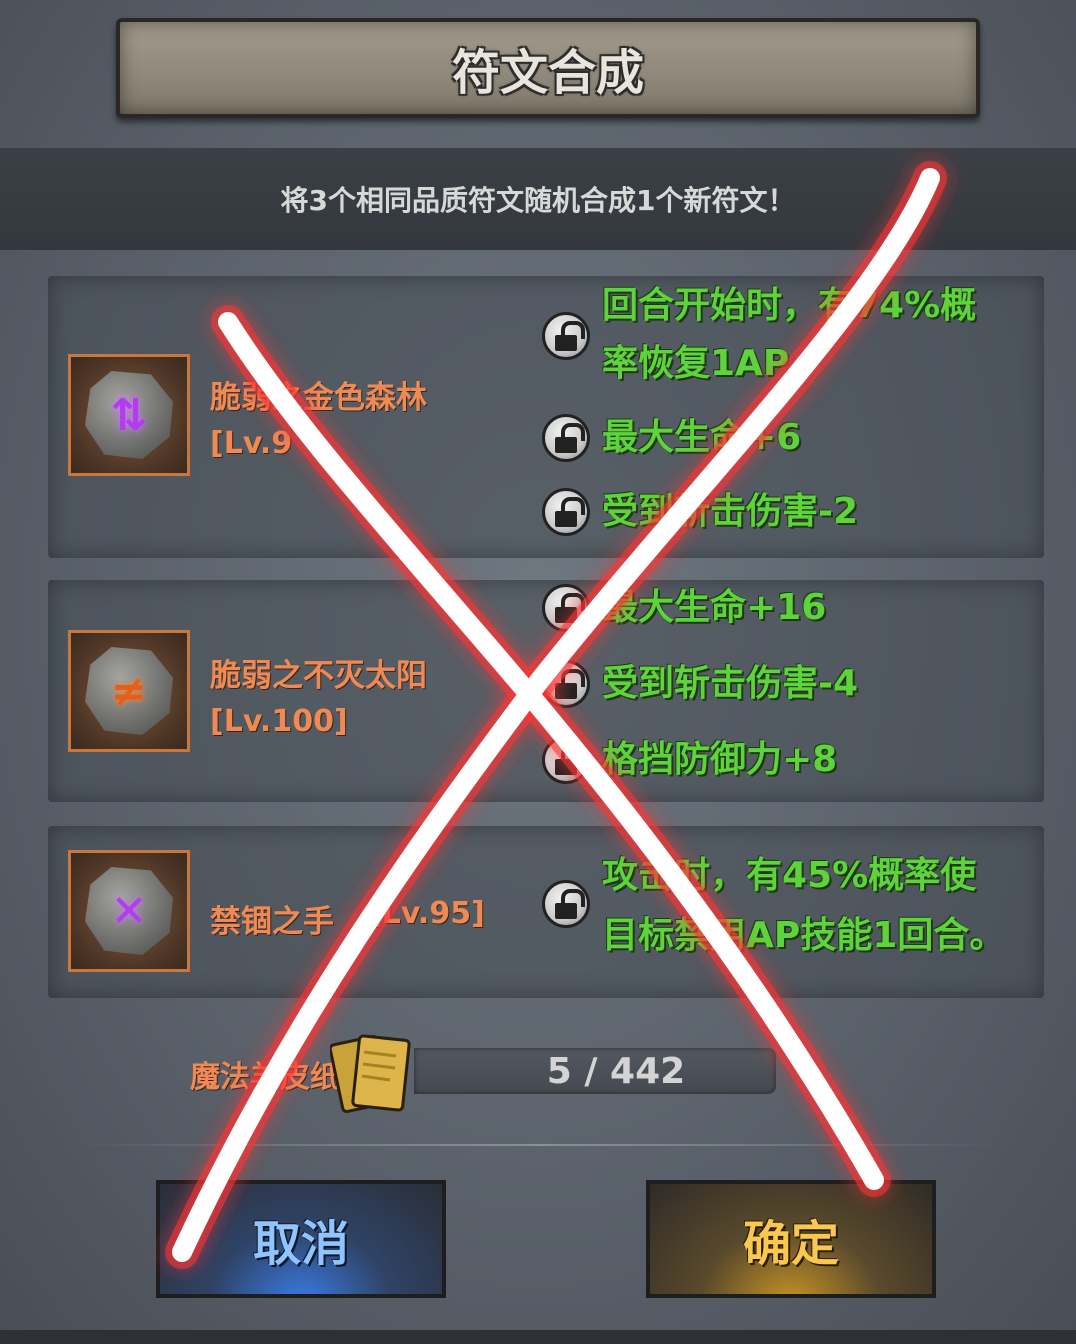  I want to click on rune-stone-icon: ⇅, so click(129, 415).